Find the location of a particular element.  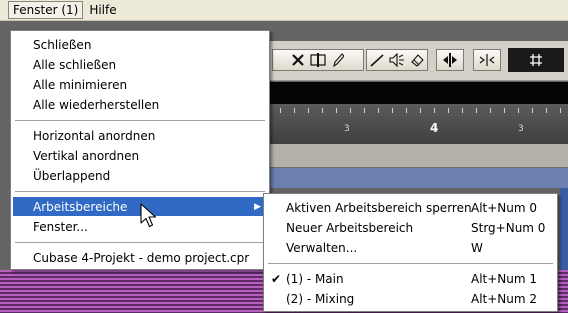

menu-item-label: Alle wiederherstellen is located at coordinates (96, 104).